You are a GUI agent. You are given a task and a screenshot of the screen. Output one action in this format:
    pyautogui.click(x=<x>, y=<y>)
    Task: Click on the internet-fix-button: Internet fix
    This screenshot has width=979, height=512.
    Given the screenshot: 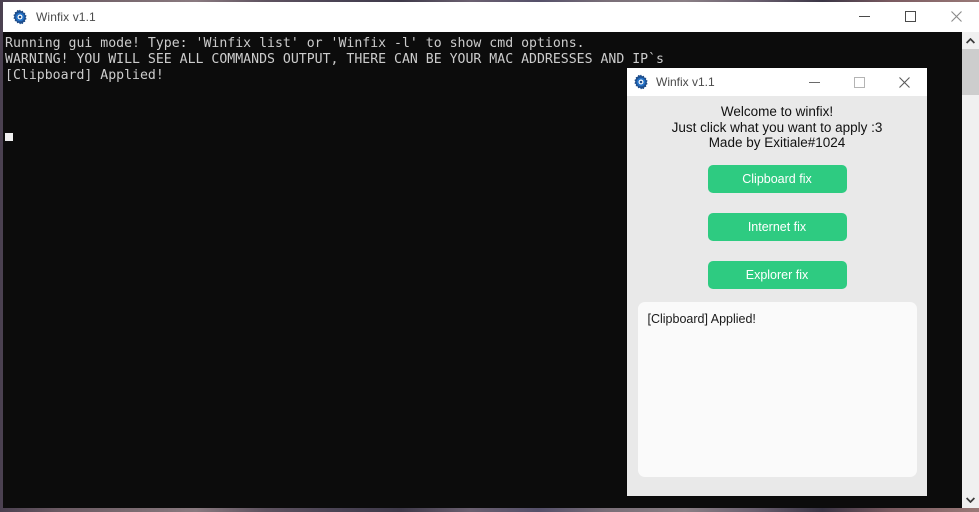 What is the action you would take?
    pyautogui.click(x=777, y=226)
    